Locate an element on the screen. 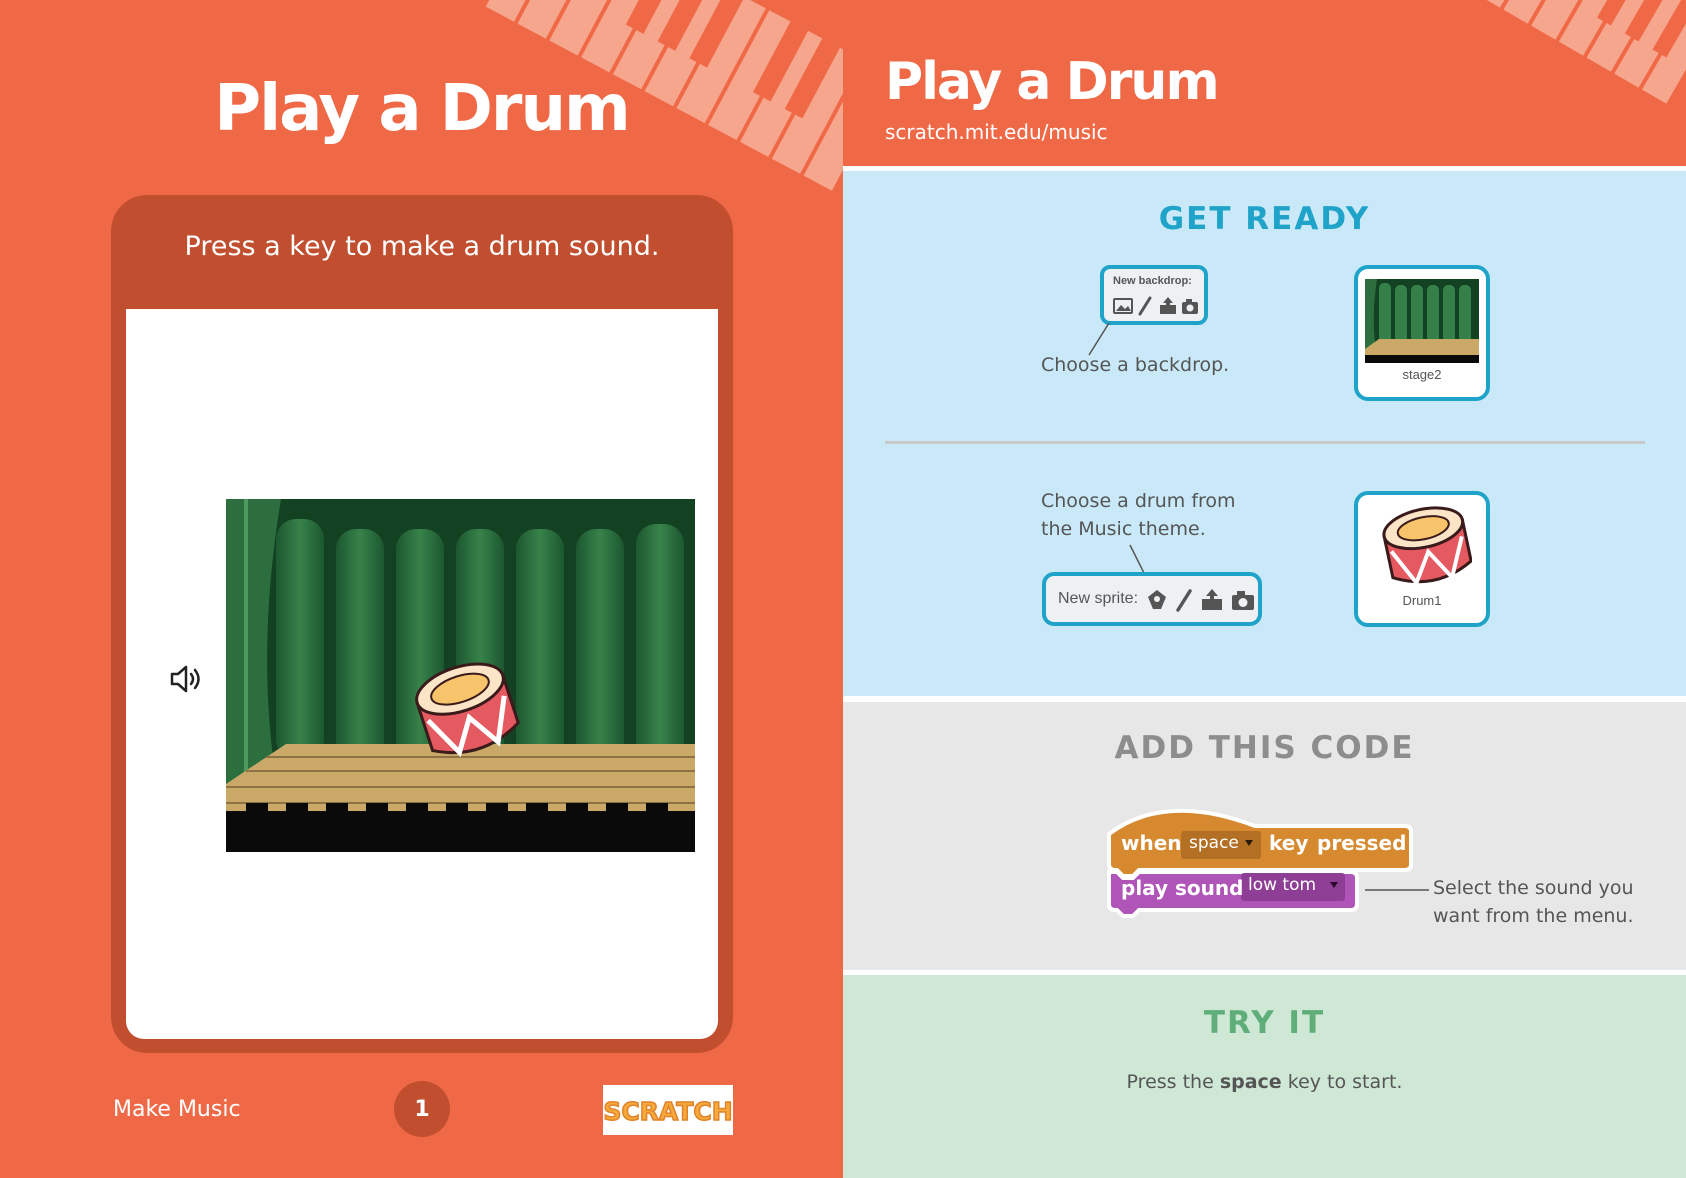 Image resolution: width=1686 pixels, height=1178 pixels. svg-text: SCRATCH is located at coordinates (667, 1111).